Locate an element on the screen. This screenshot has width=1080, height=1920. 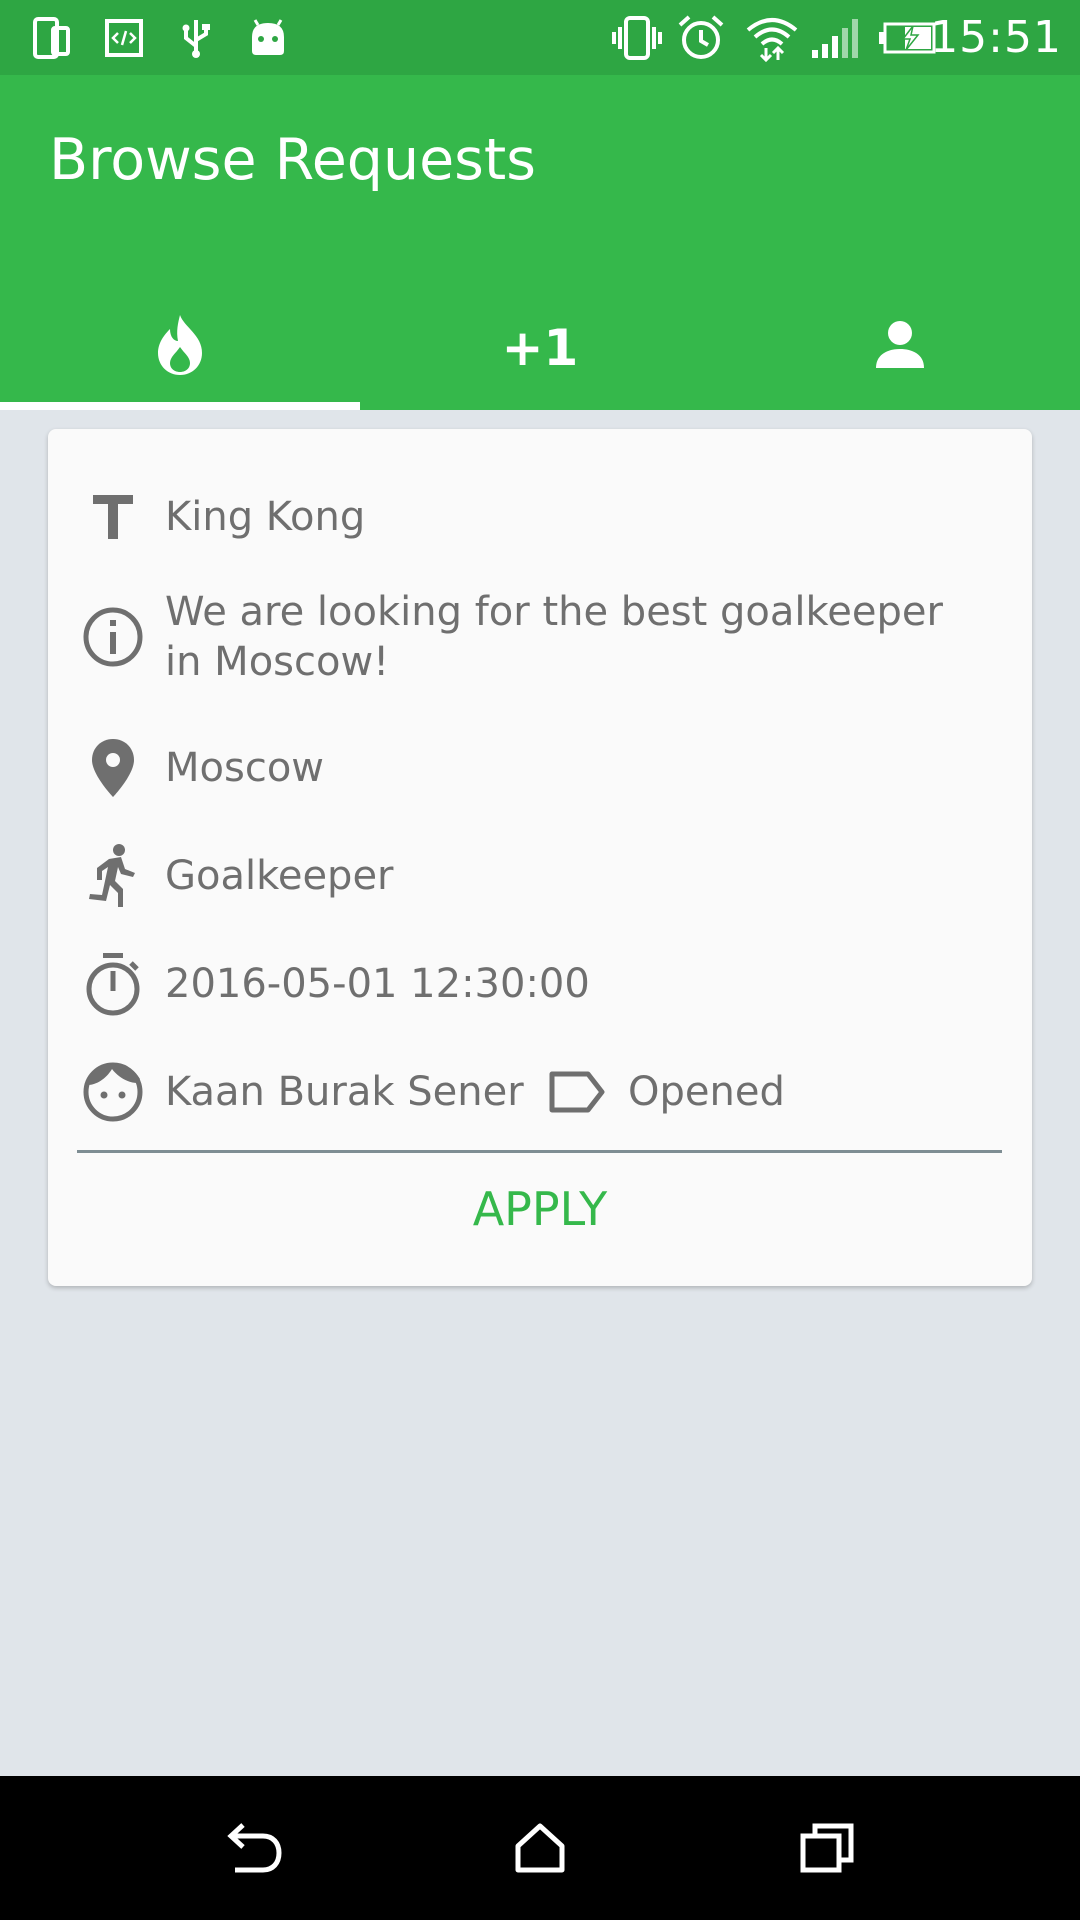
tab-hot is located at coordinates (180, 347).